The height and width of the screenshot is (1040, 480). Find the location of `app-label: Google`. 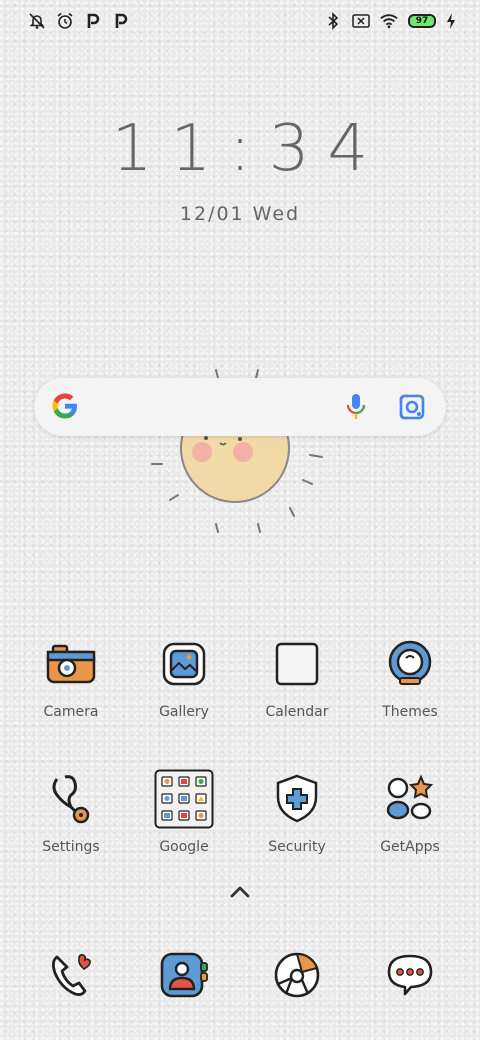

app-label: Google is located at coordinates (184, 847).